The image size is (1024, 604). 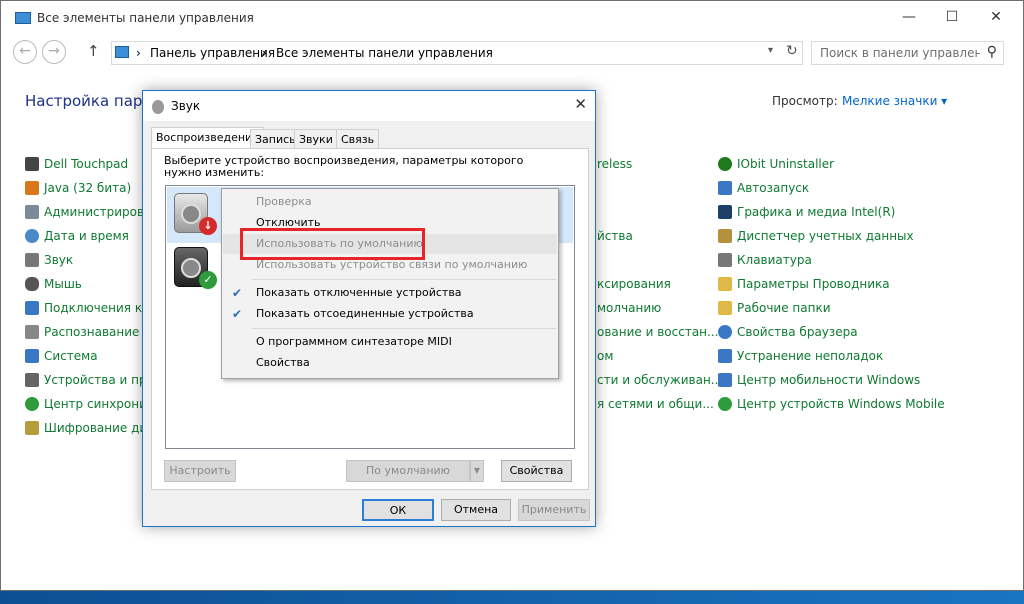 I want to click on set-default-dropdown-arrow: ▼, so click(x=477, y=471).